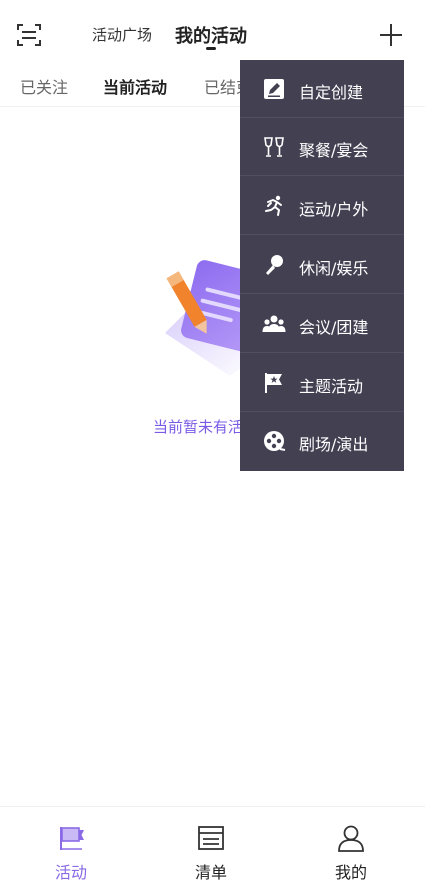  I want to click on film-reel-icon, so click(275, 441).